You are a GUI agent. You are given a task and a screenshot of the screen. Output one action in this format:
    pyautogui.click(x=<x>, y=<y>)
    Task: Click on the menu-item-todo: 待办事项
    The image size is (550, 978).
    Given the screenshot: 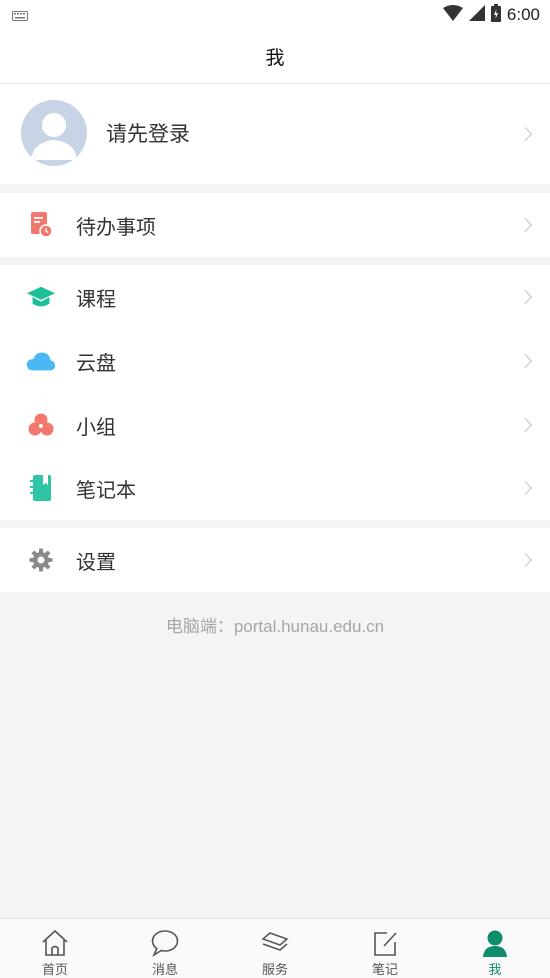 What is the action you would take?
    pyautogui.click(x=275, y=225)
    